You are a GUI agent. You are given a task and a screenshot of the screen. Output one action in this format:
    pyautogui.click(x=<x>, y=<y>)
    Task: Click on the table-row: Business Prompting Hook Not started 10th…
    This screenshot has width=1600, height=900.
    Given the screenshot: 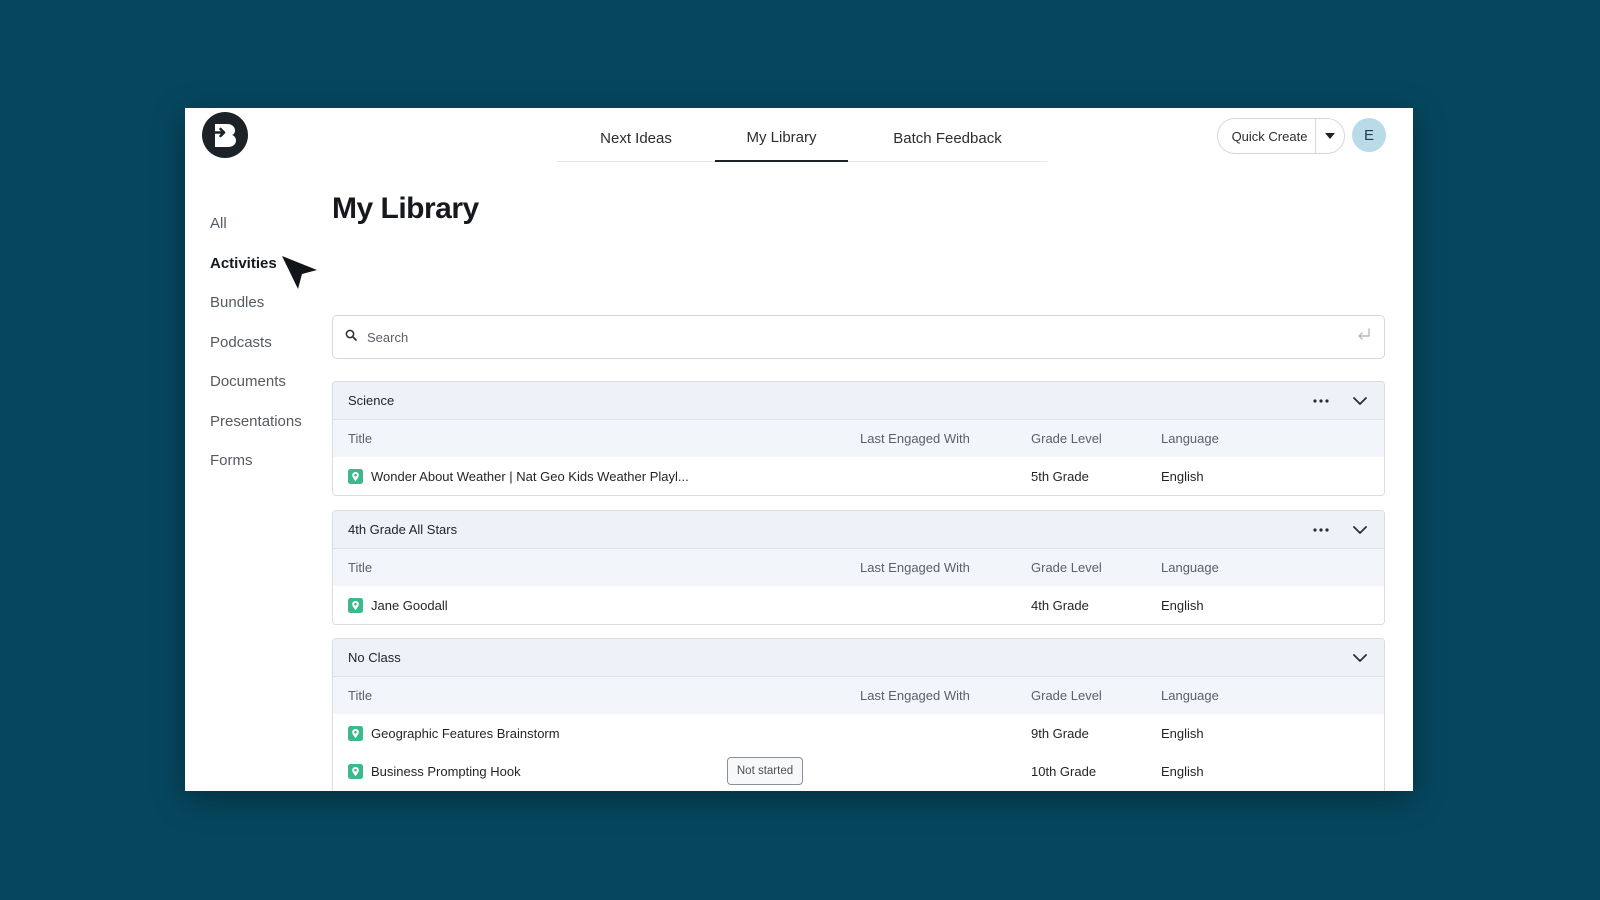 What is the action you would take?
    pyautogui.click(x=858, y=771)
    